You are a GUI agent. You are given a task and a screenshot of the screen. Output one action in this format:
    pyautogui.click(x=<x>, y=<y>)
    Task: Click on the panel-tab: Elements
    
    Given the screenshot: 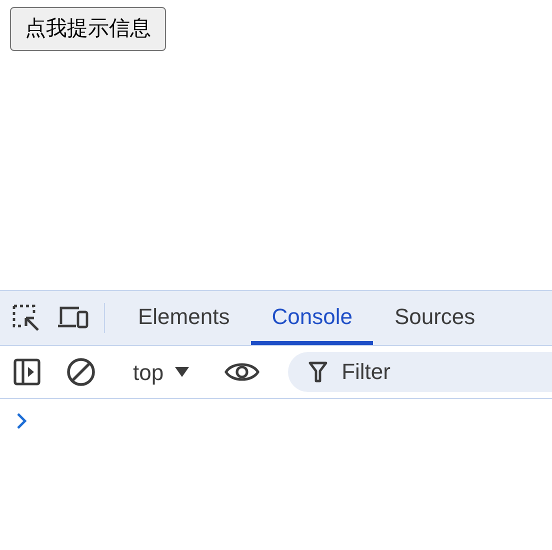 What is the action you would take?
    pyautogui.click(x=184, y=318)
    